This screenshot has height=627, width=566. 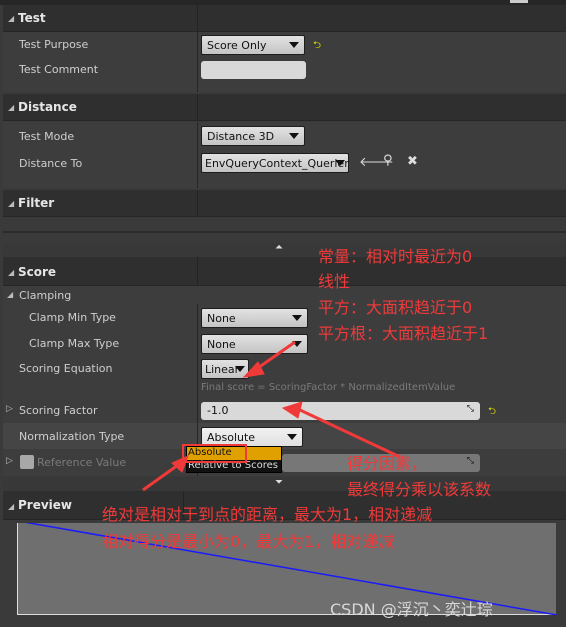 I want to click on annotation: 平方根：大面积趋近于1, so click(x=403, y=333).